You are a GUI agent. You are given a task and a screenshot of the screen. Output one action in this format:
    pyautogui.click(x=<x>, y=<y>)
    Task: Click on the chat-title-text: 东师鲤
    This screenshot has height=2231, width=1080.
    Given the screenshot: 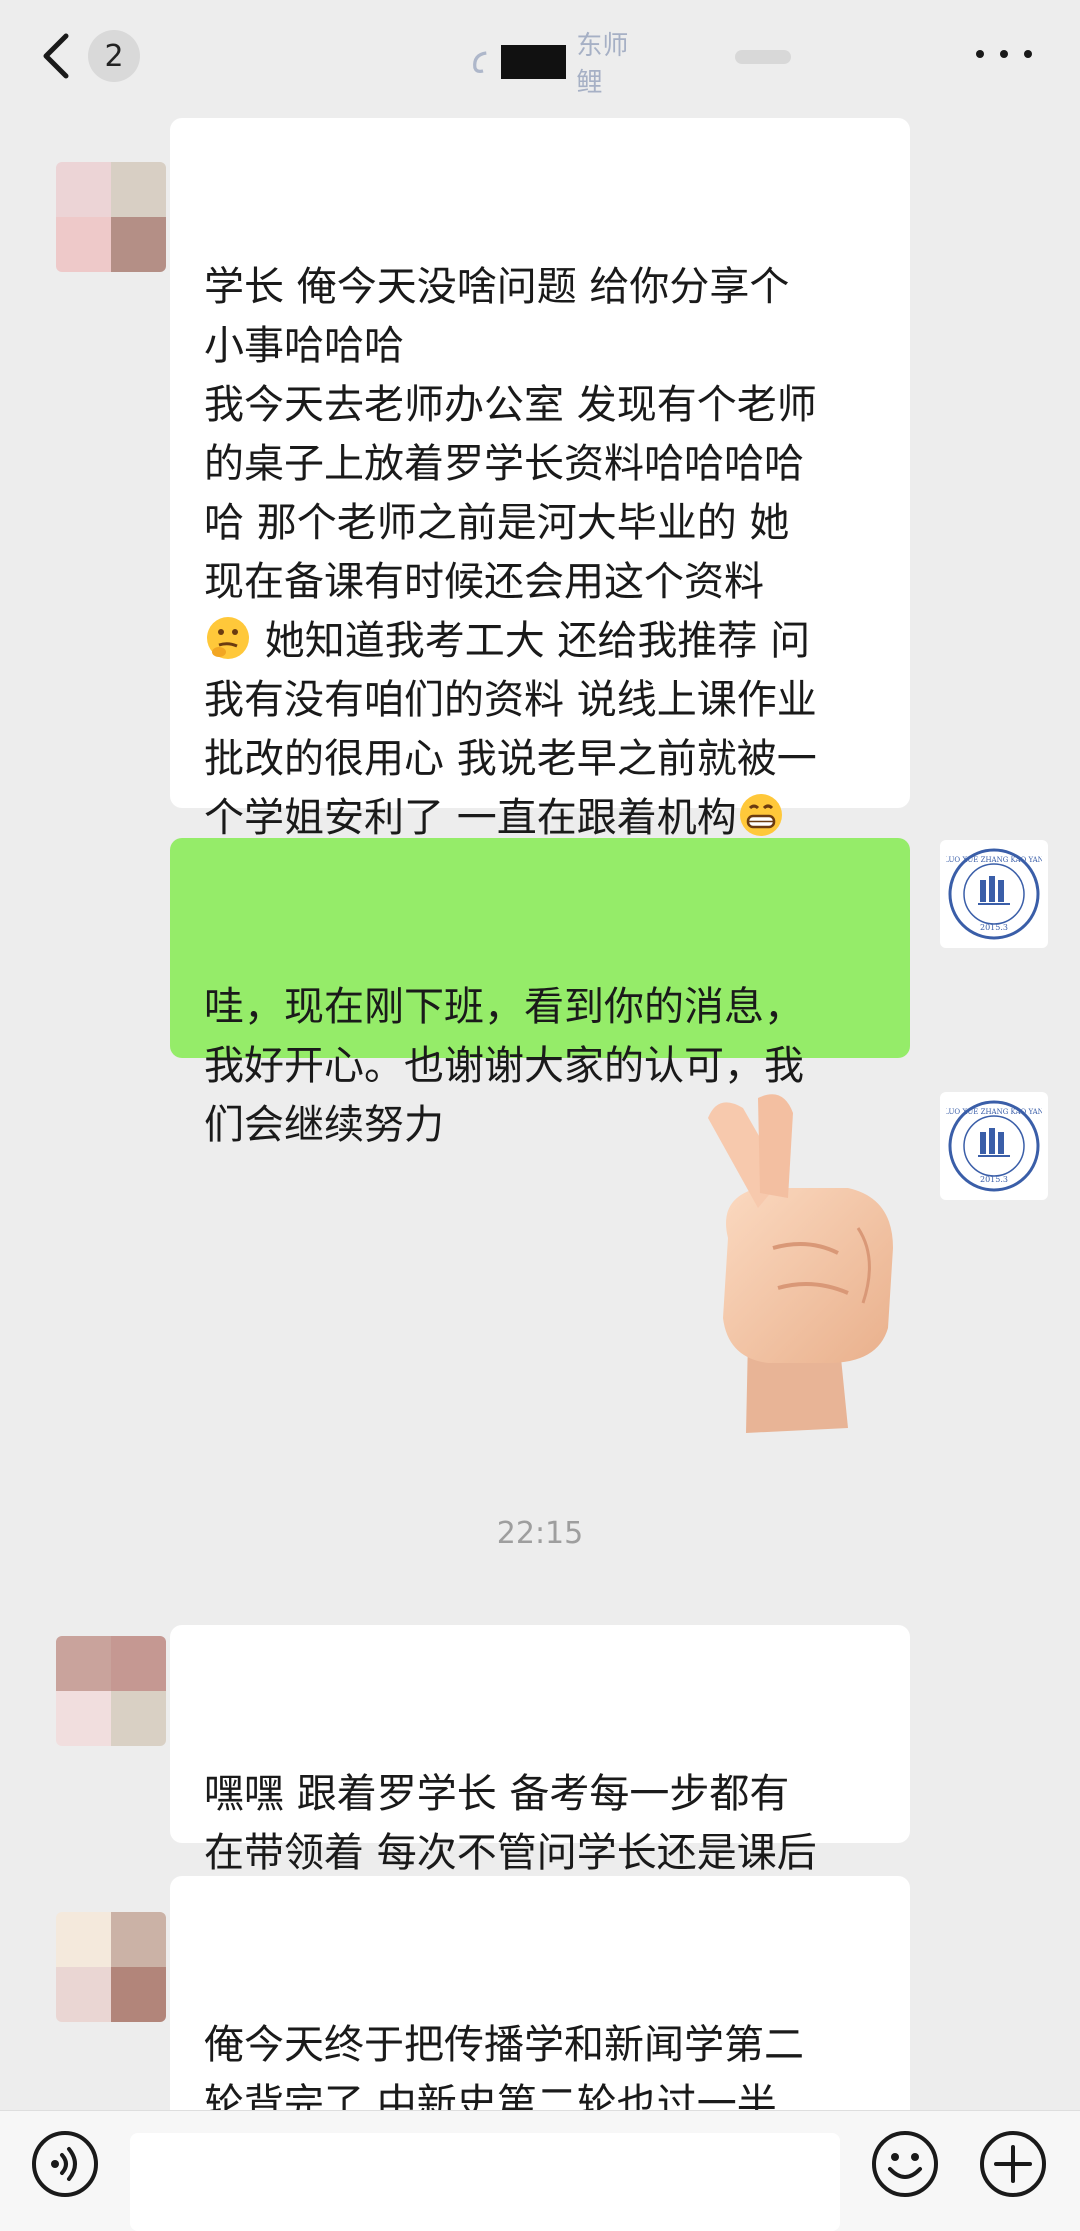 What is the action you would take?
    pyautogui.click(x=602, y=64)
    